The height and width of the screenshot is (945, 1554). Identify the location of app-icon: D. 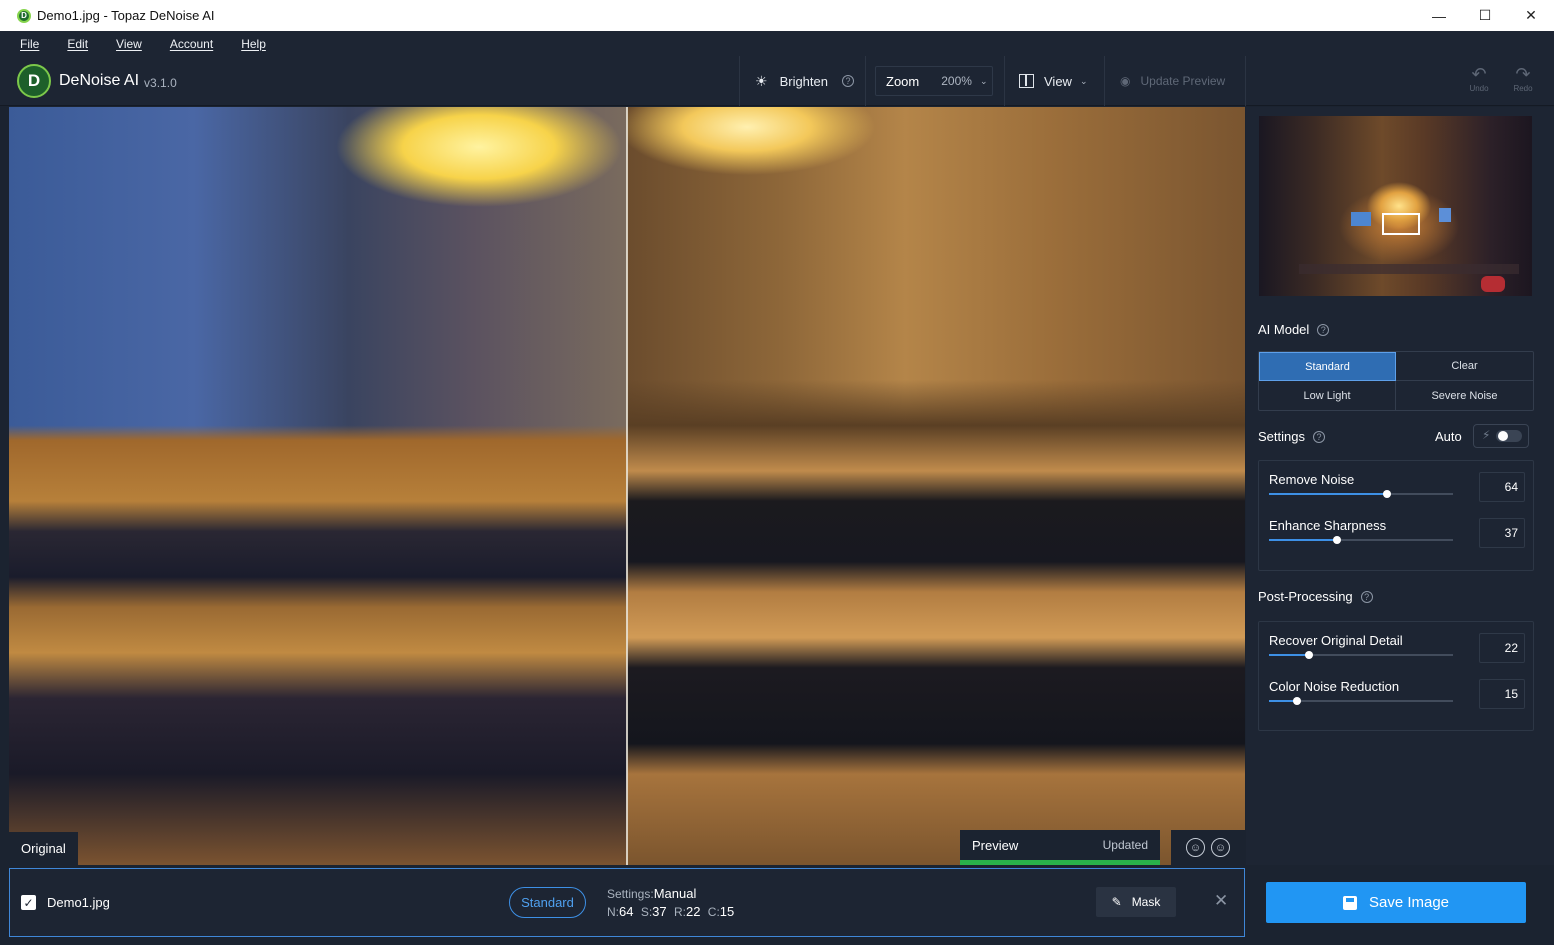
(24, 15).